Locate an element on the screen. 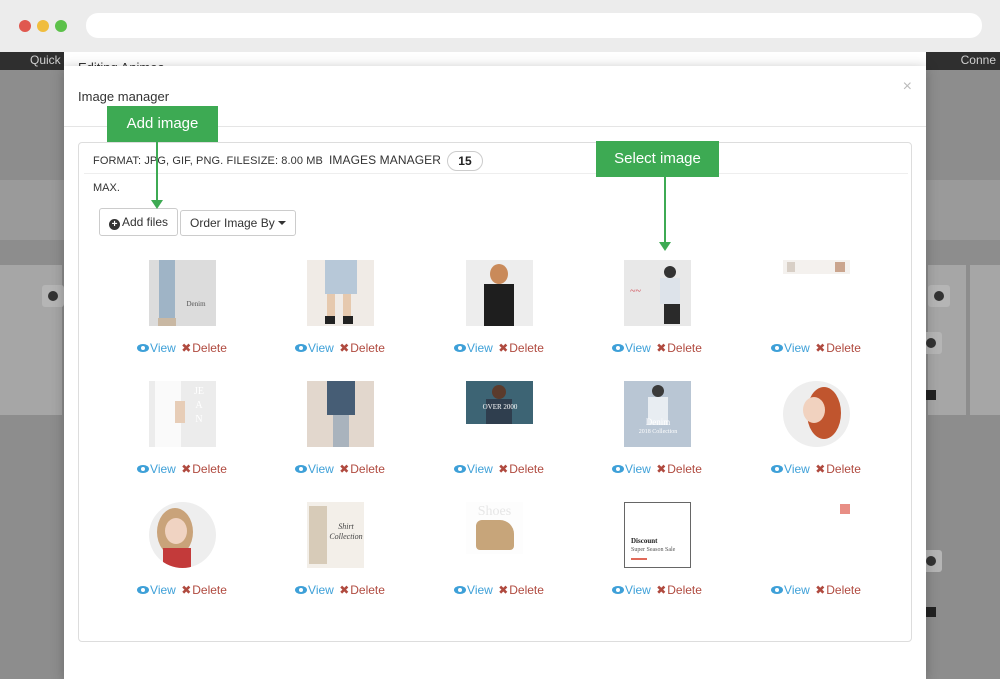  window-close-dot is located at coordinates (25, 26).